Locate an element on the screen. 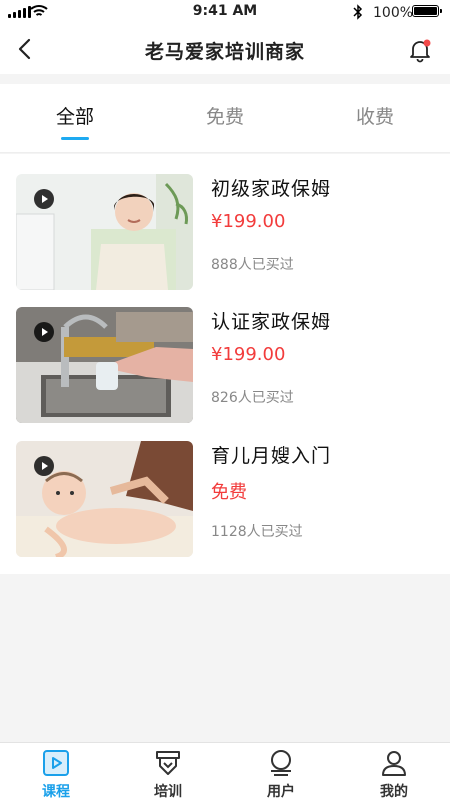 The height and width of the screenshot is (801, 450). course-buyer-count: 888人已买过 is located at coordinates (252, 265).